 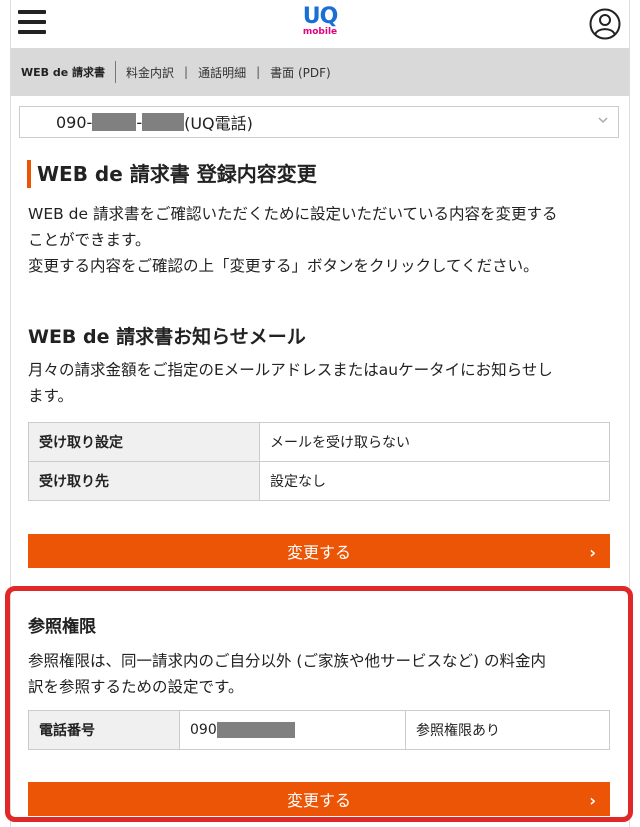 What do you see at coordinates (283, 266) in the screenshot?
I see `intro-line: 変更する内容をご確認の上「変更する」ボタンをクリックしてください。` at bounding box center [283, 266].